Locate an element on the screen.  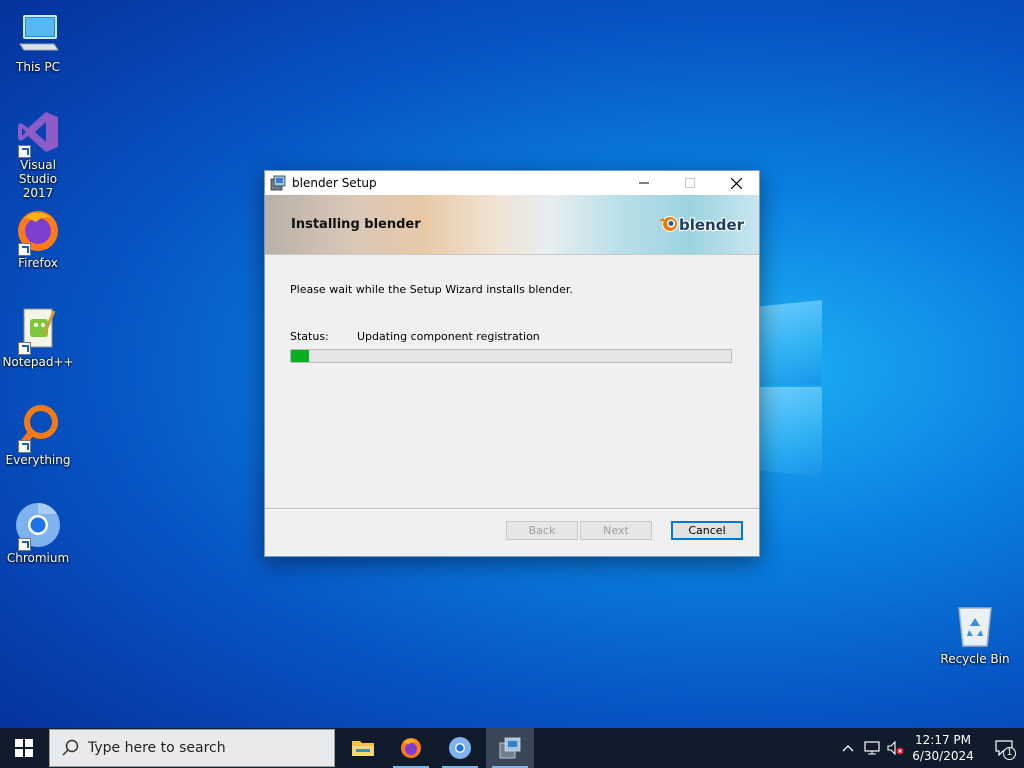
desktop-icon-label: Recycle Bin is located at coordinates (975, 659).